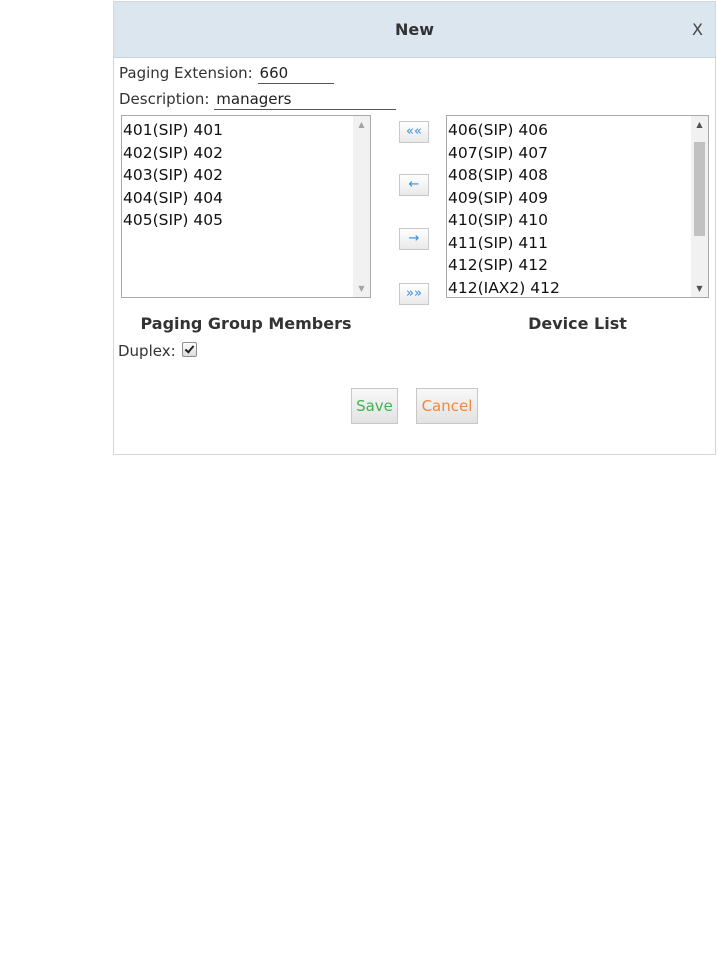 The width and height of the screenshot is (718, 974). I want to click on scrollbar-thumb, so click(699, 189).